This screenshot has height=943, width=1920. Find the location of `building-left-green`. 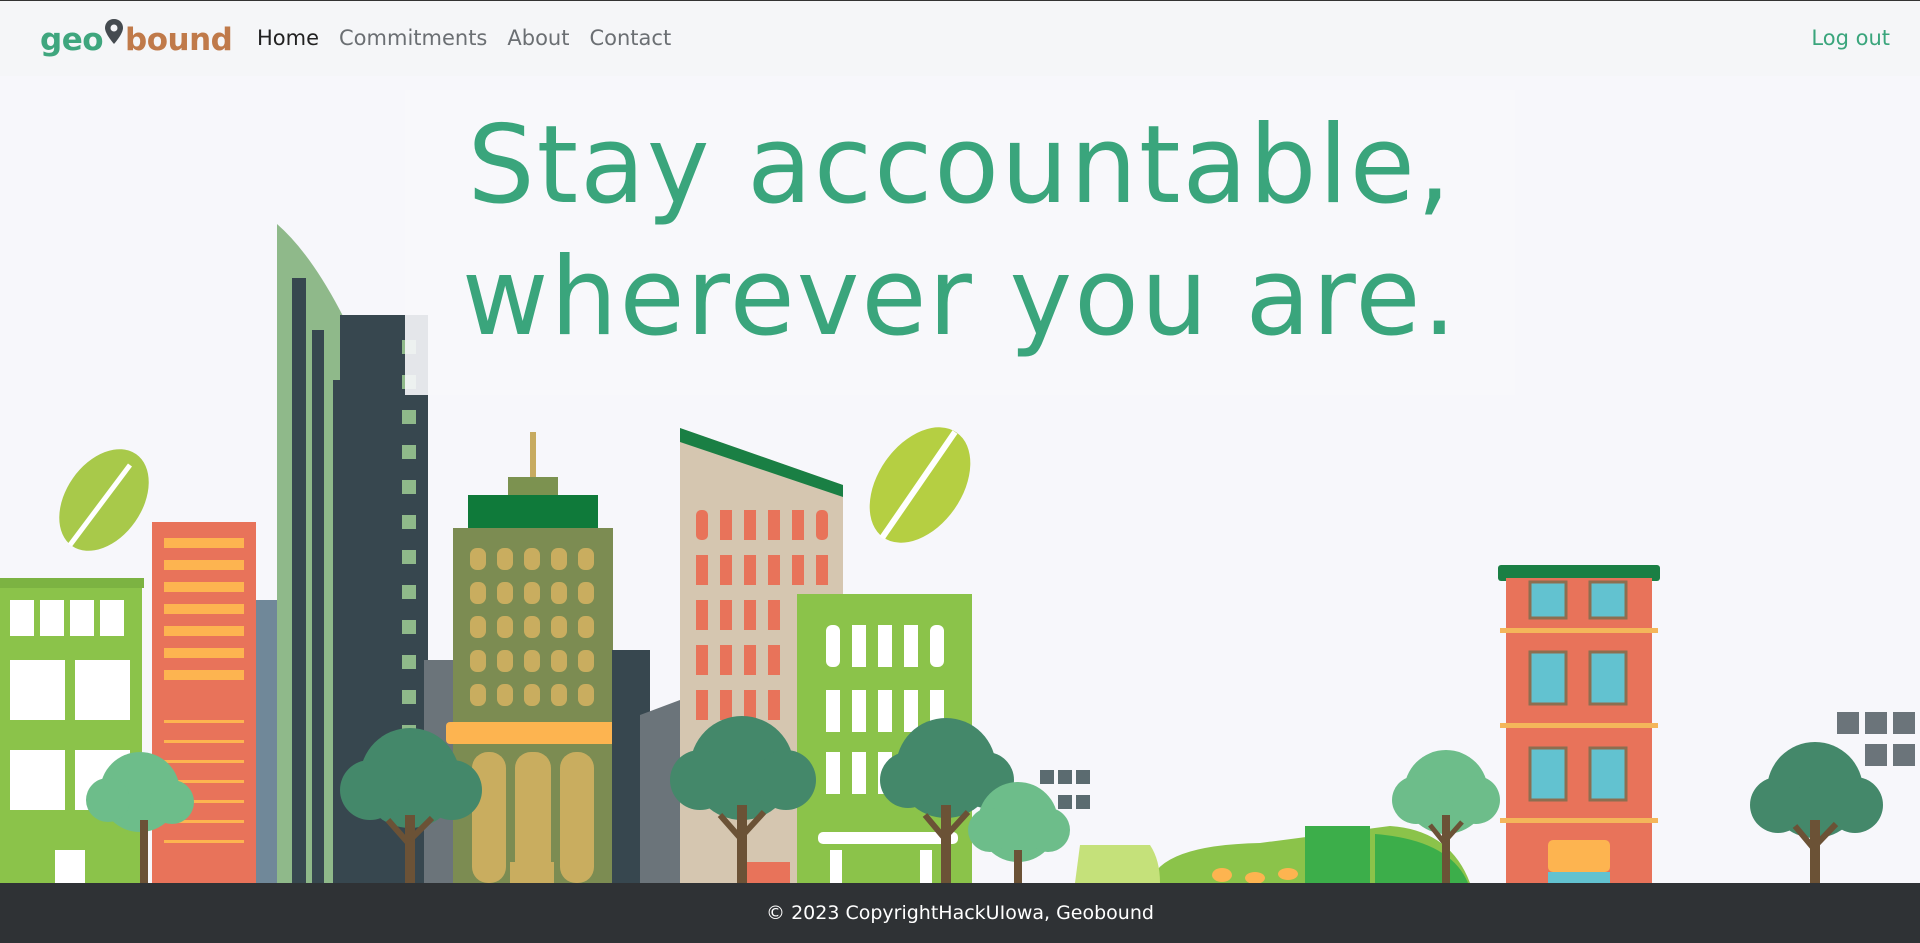

building-left-green is located at coordinates (72, 730).